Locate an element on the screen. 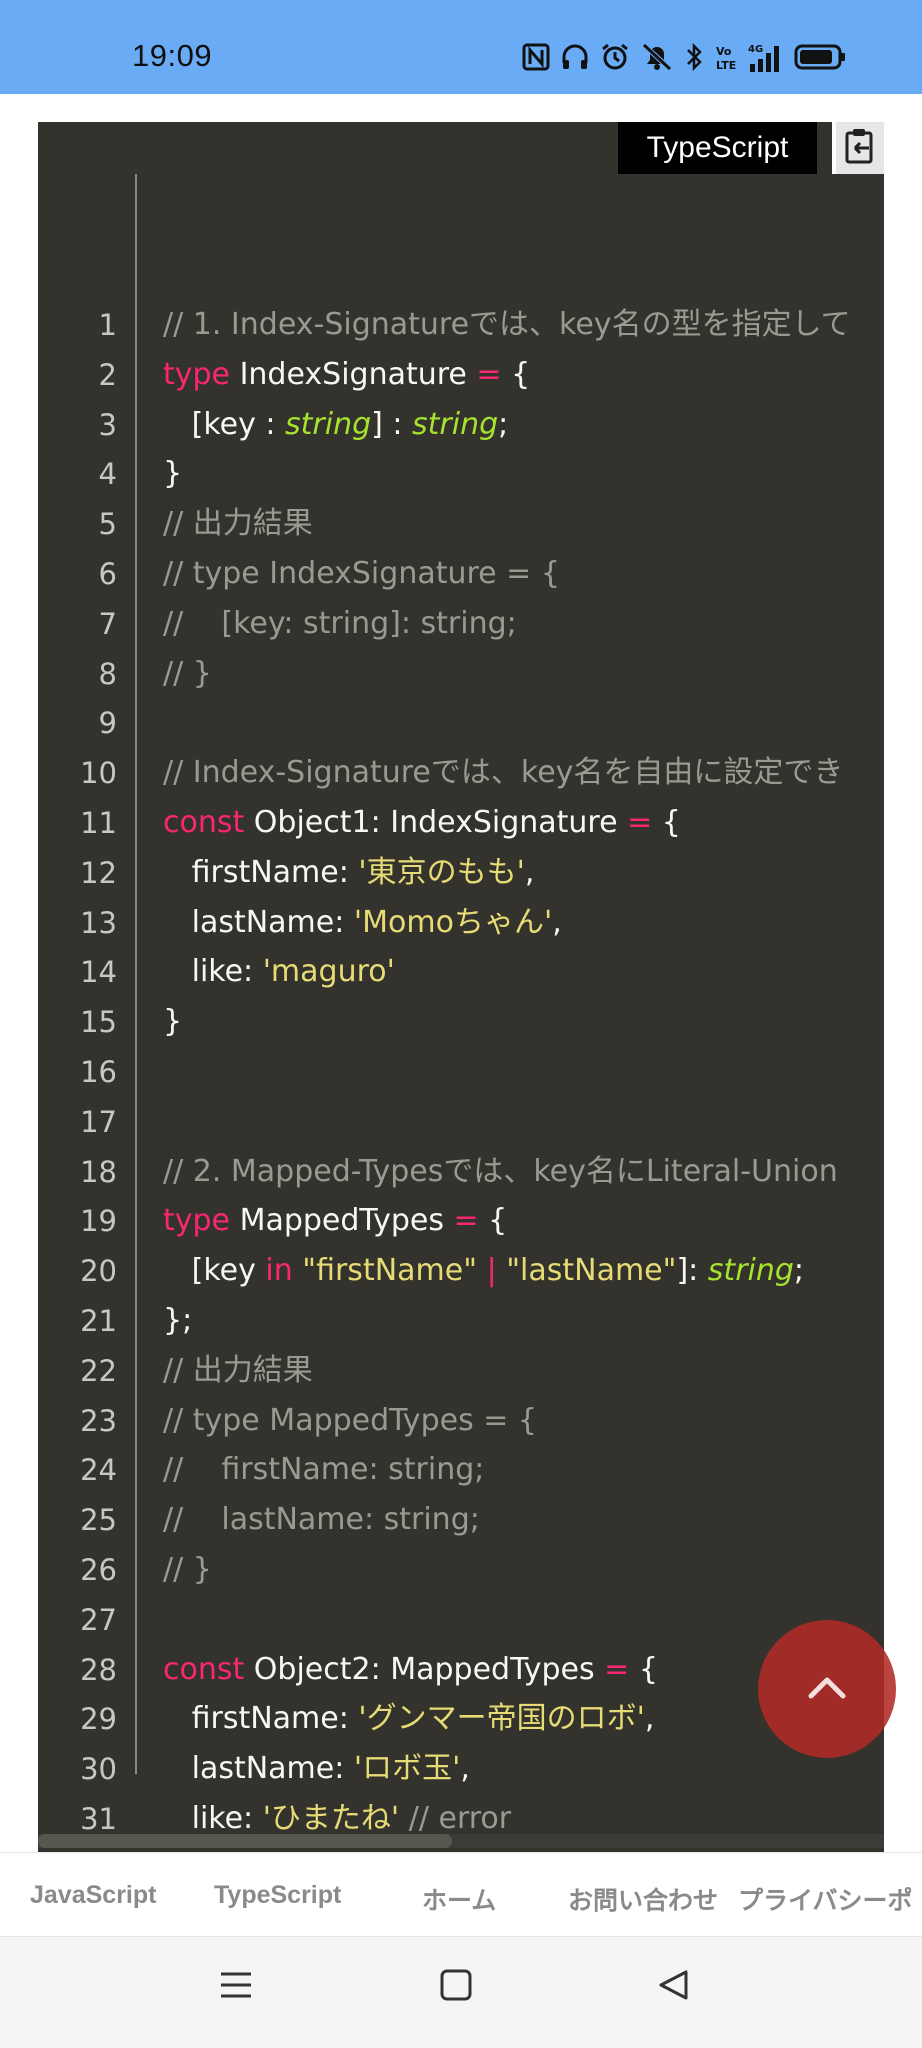  line-source: // 2. Mapped-Typesでは、key名にLiteral-Union is located at coordinates (500, 1172).